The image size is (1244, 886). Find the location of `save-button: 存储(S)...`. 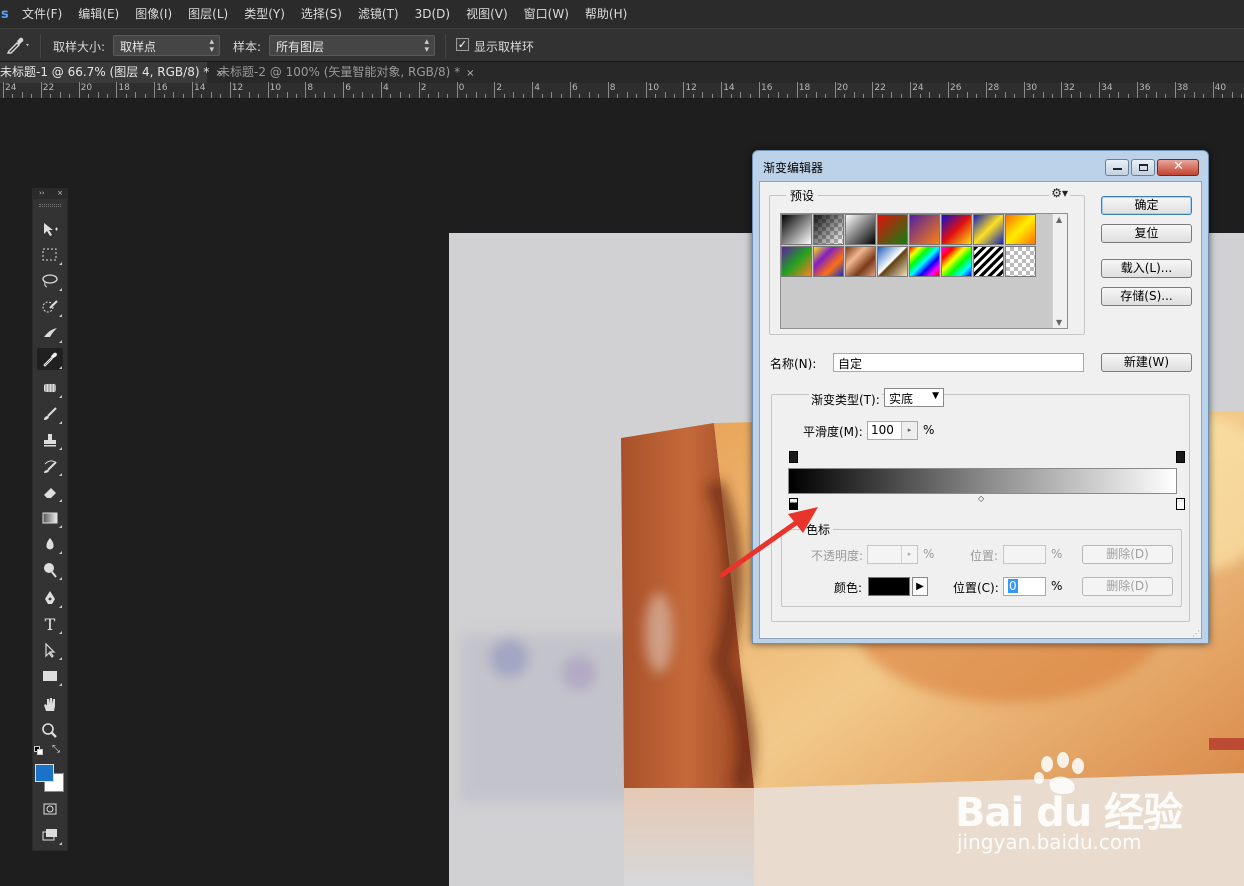

save-button: 存储(S)... is located at coordinates (1146, 296).